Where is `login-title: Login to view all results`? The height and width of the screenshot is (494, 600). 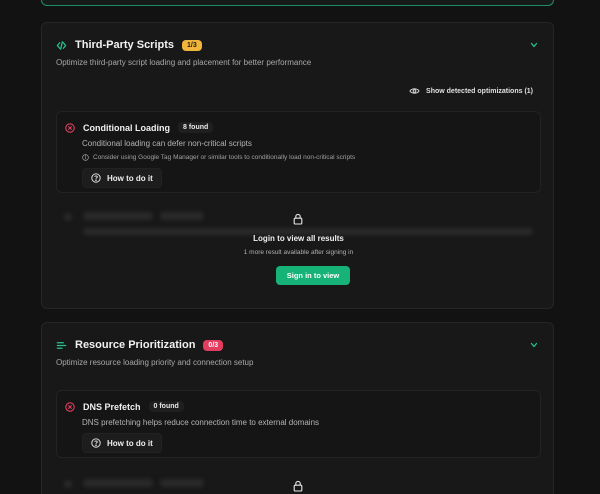
login-title: Login to view all results is located at coordinates (298, 238).